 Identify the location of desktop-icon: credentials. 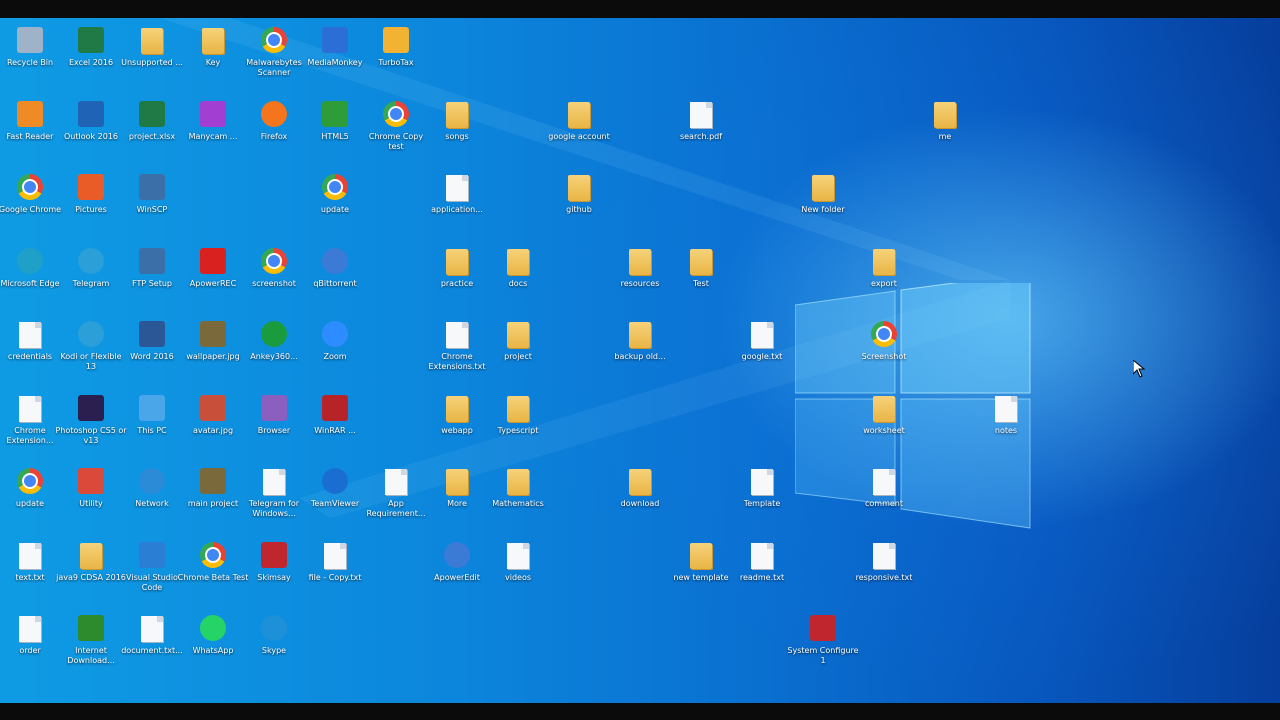
(31, 350).